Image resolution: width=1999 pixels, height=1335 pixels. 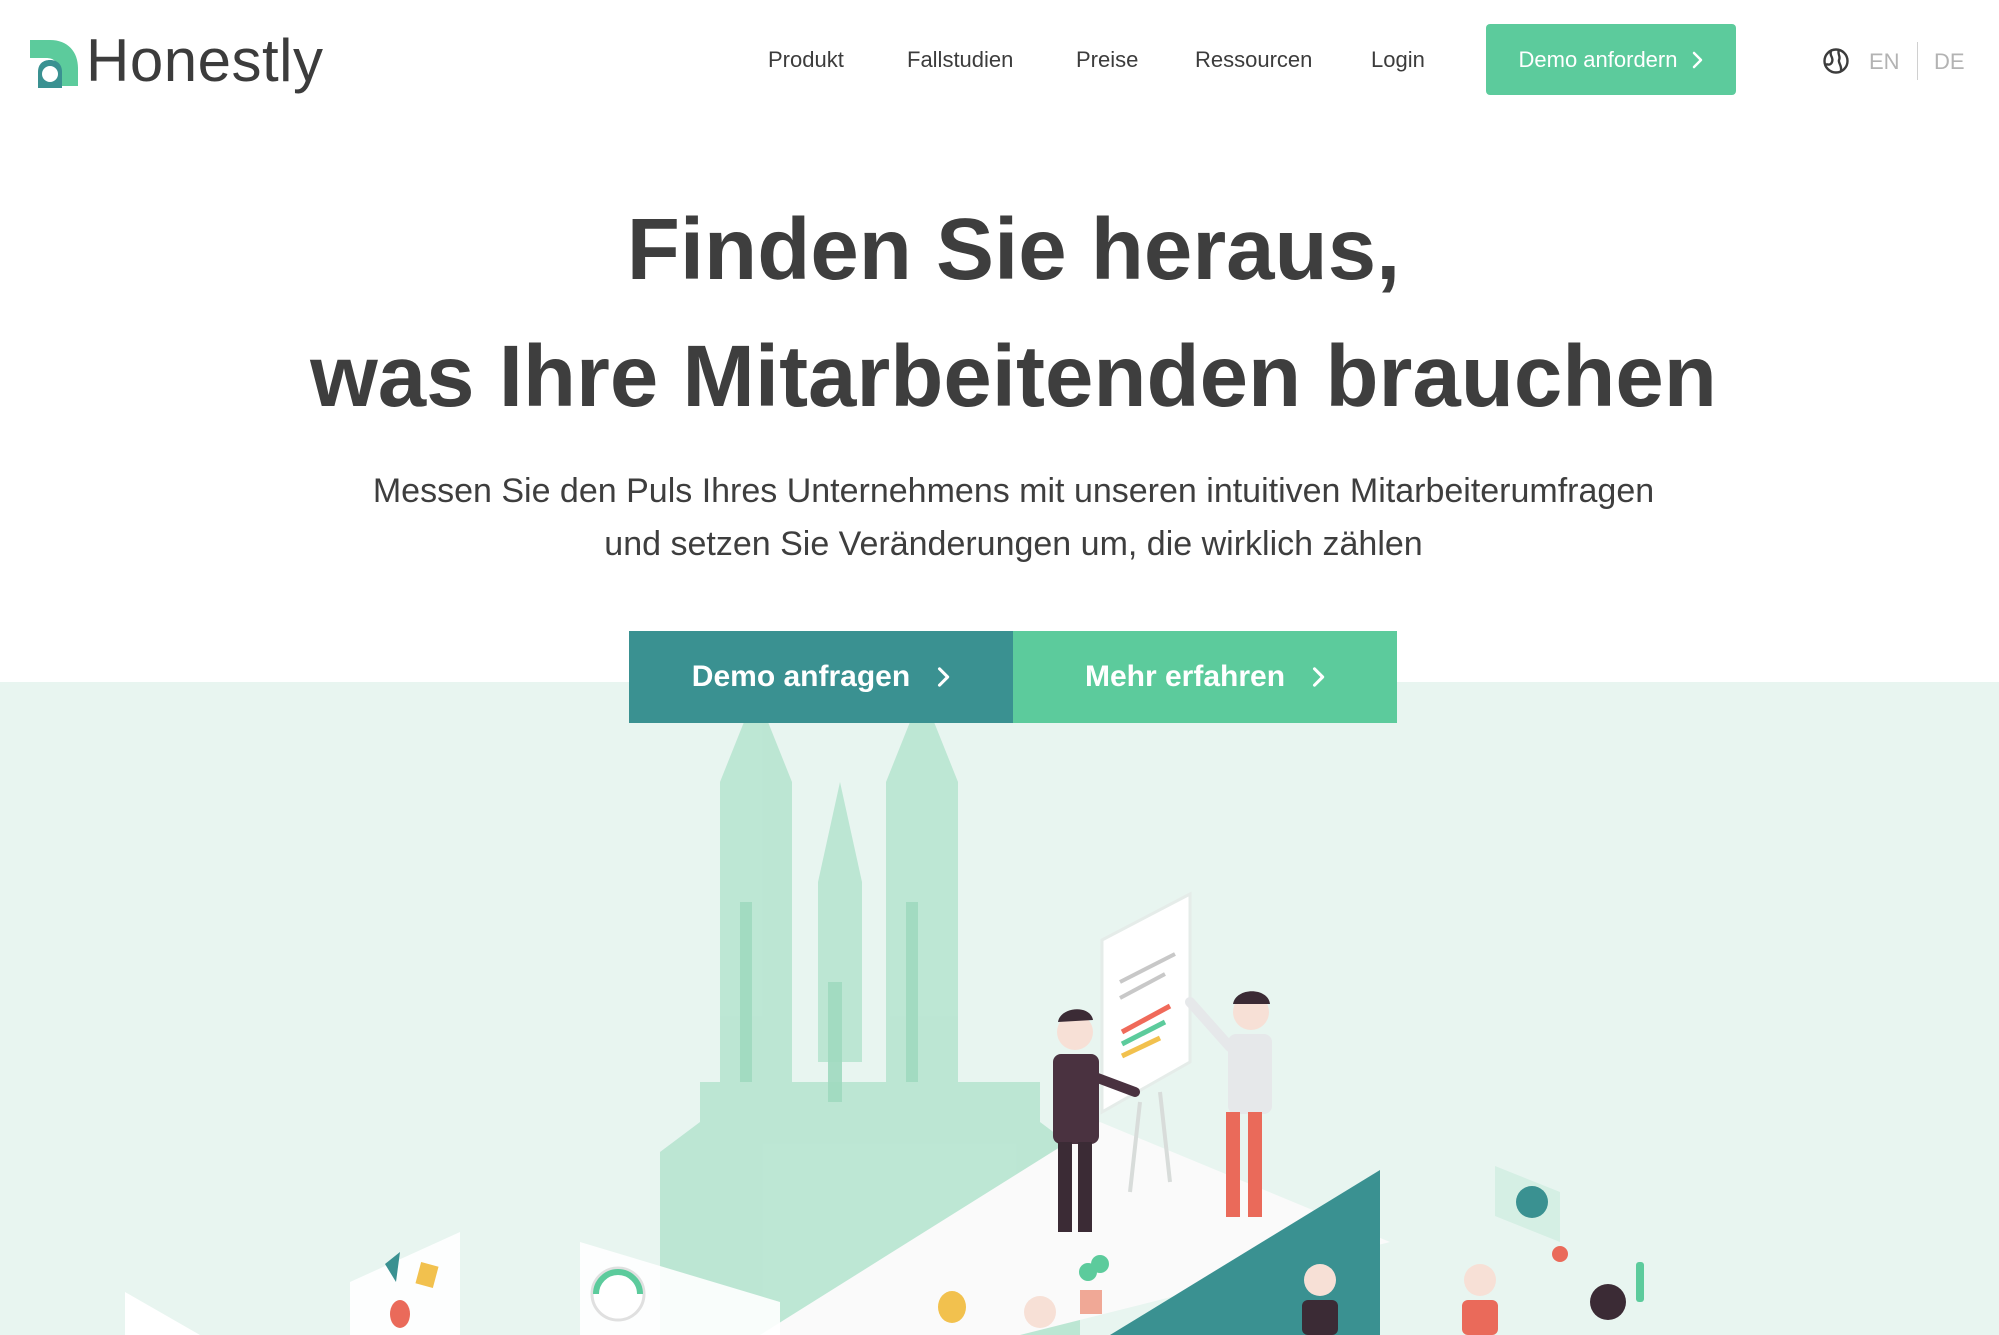 I want to click on nav-produkt: Produkt, so click(x=806, y=60).